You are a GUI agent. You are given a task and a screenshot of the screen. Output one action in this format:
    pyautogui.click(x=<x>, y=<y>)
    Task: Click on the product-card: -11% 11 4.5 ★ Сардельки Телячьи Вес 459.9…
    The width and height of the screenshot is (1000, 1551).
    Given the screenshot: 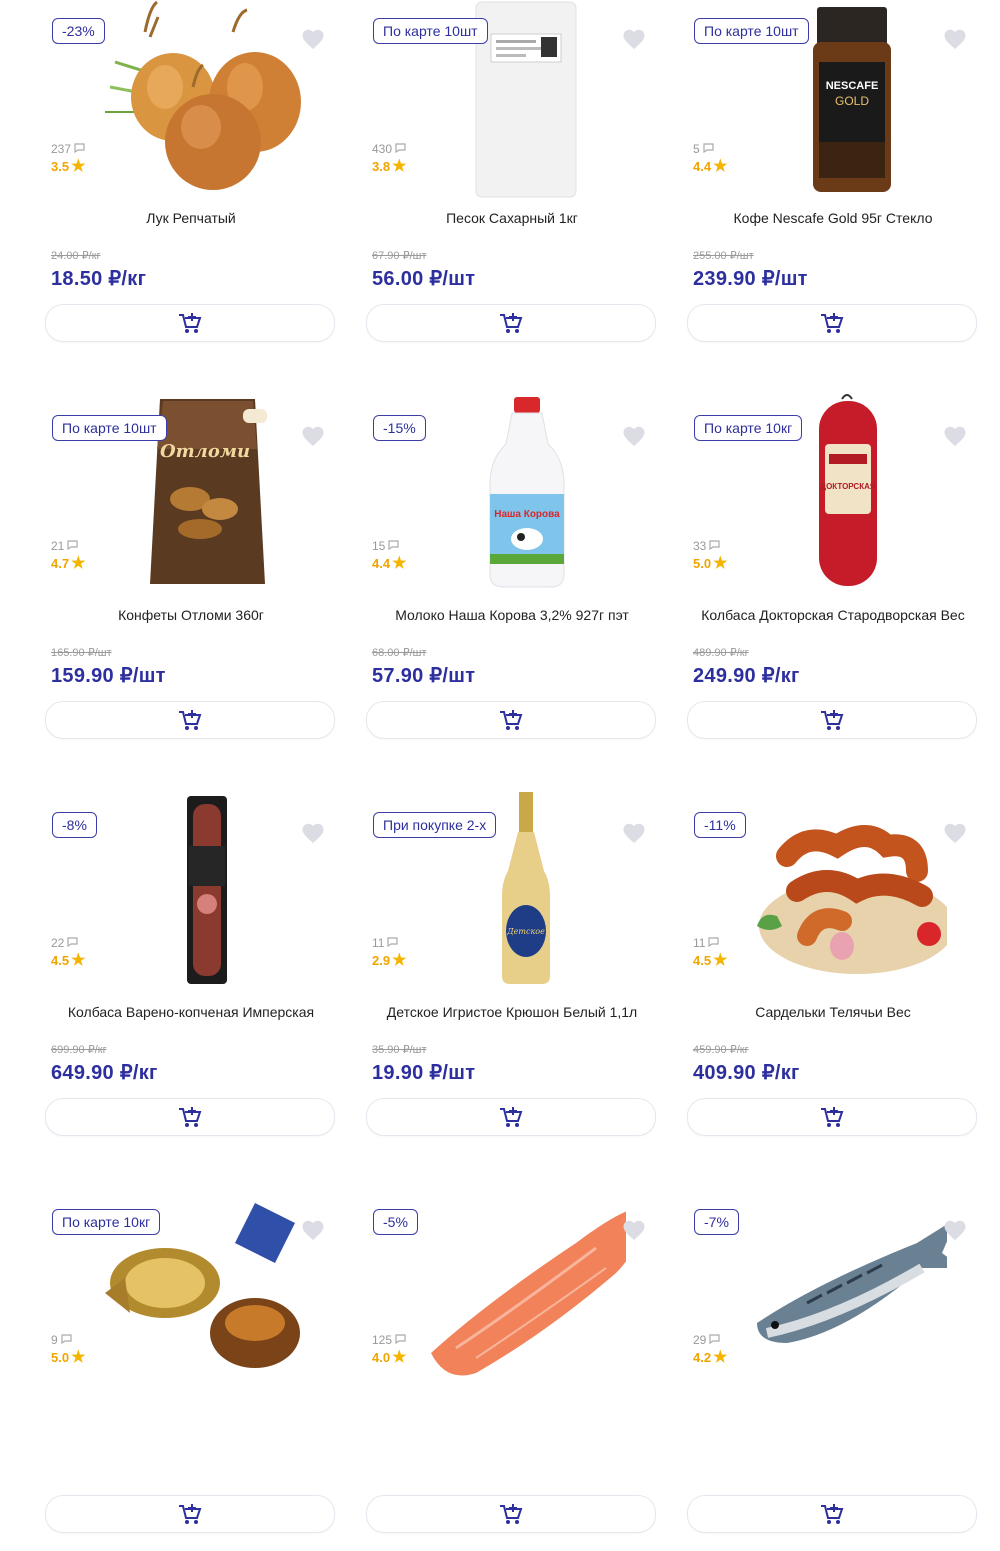 What is the action you would take?
    pyautogui.click(x=833, y=974)
    